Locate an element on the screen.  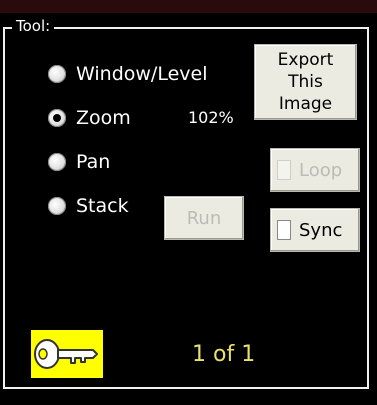
loop-checkbox is located at coordinates (284, 170).